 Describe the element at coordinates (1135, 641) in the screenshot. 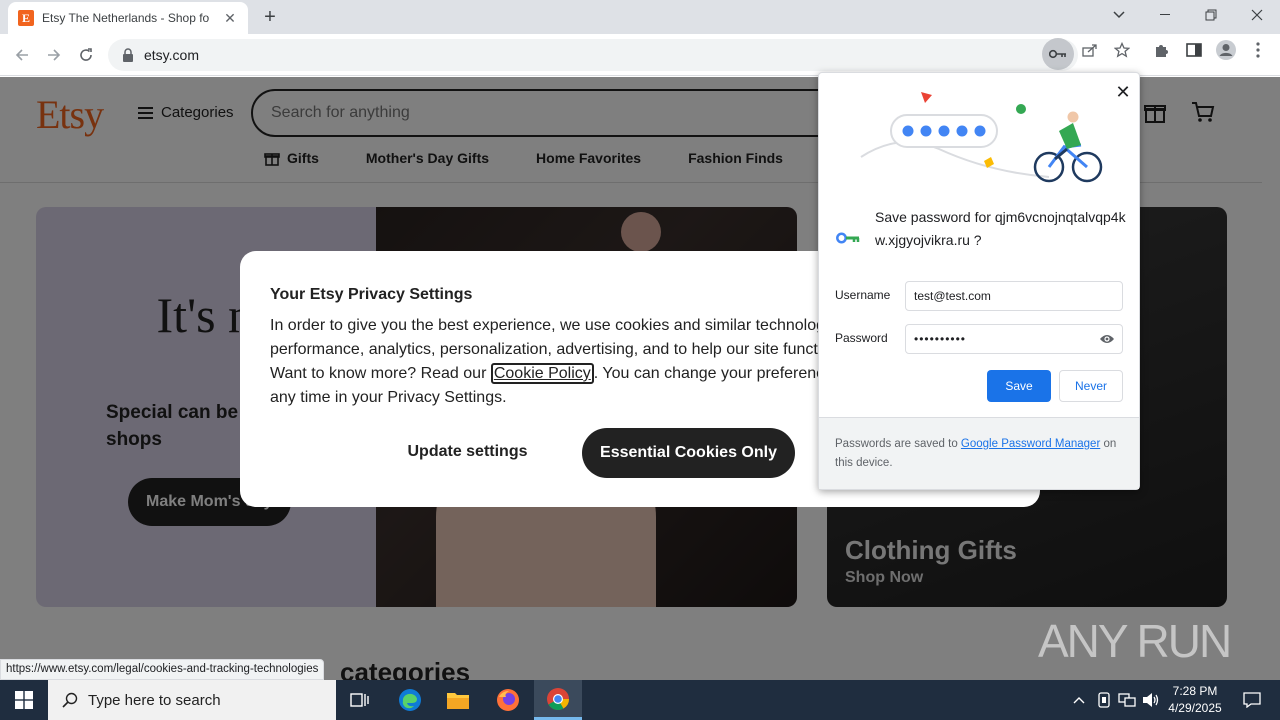

I see `watermark-text: ANY RUN` at that location.